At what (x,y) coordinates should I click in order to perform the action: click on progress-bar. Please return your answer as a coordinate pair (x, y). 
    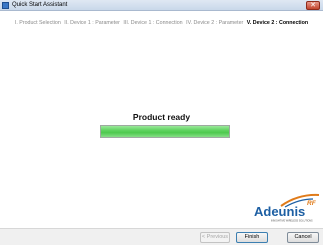
    Looking at the image, I should click on (165, 131).